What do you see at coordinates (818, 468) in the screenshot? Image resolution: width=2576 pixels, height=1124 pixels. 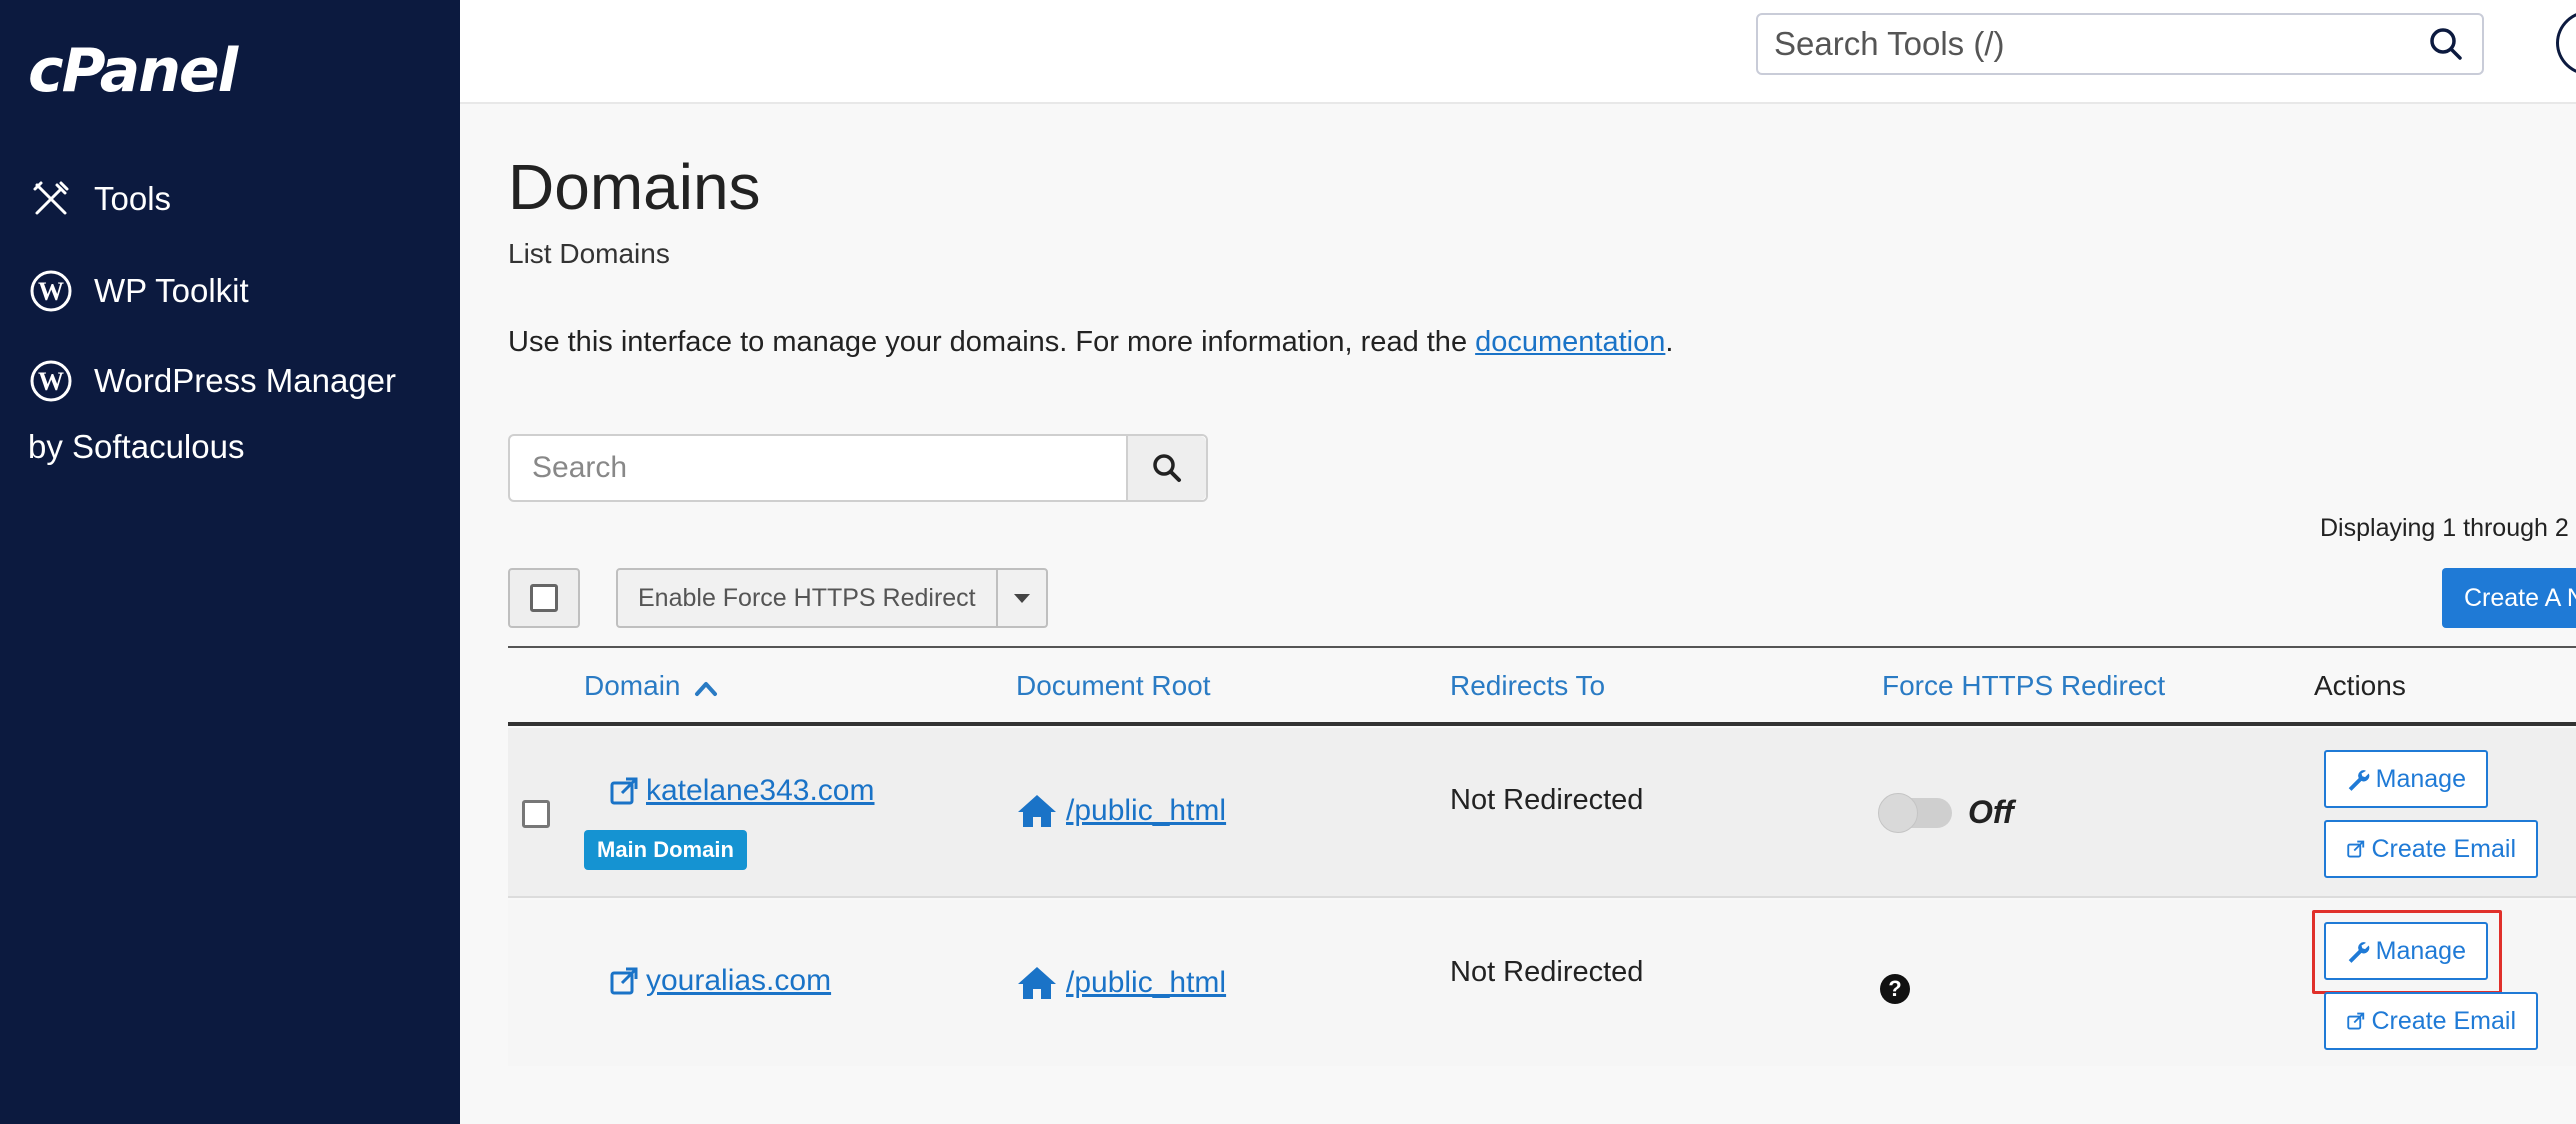 I see `domain-search-input` at bounding box center [818, 468].